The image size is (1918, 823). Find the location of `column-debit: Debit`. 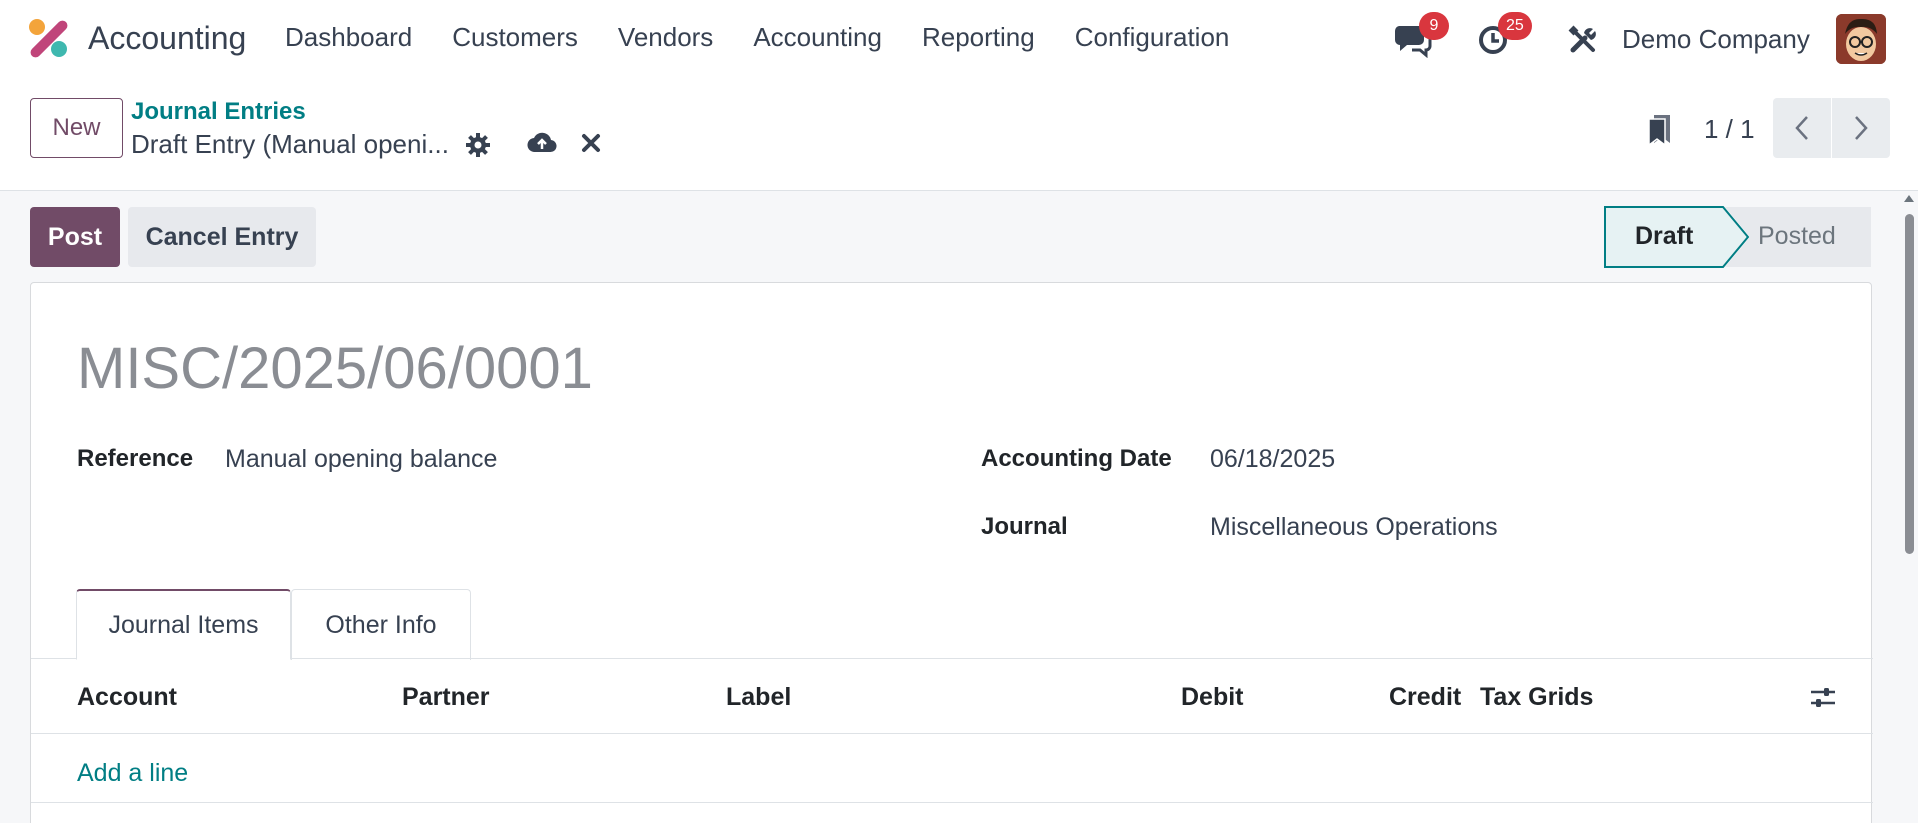

column-debit: Debit is located at coordinates (1212, 697).